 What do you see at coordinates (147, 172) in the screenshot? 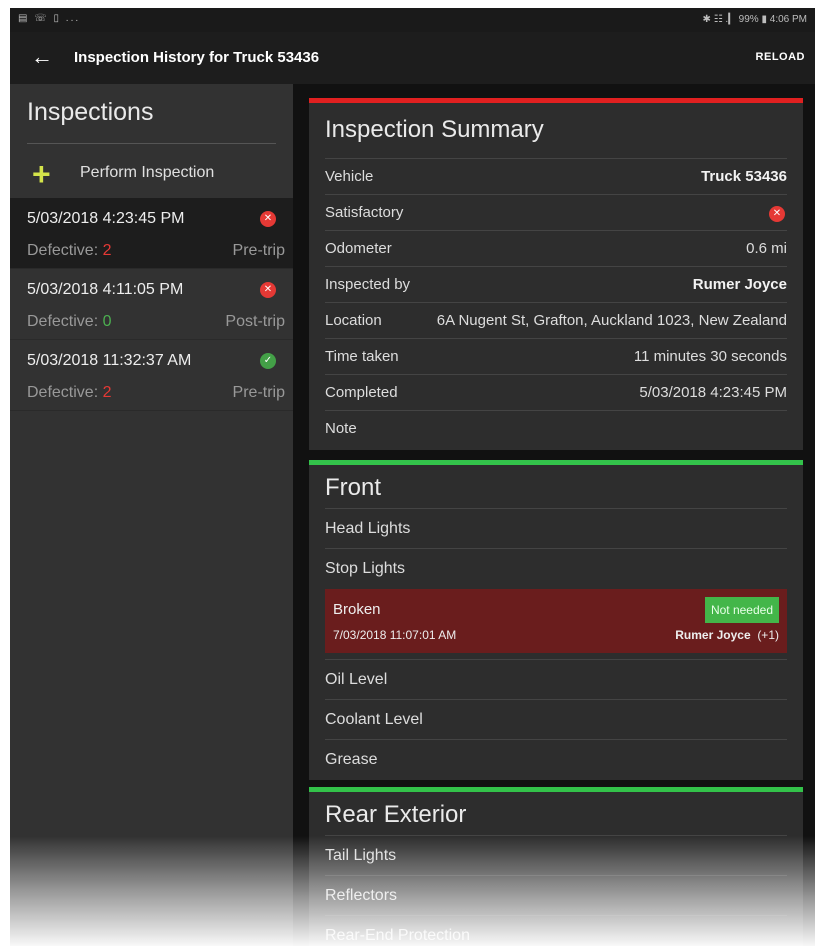
I see `perform-inspection-label: Perform Inspection` at bounding box center [147, 172].